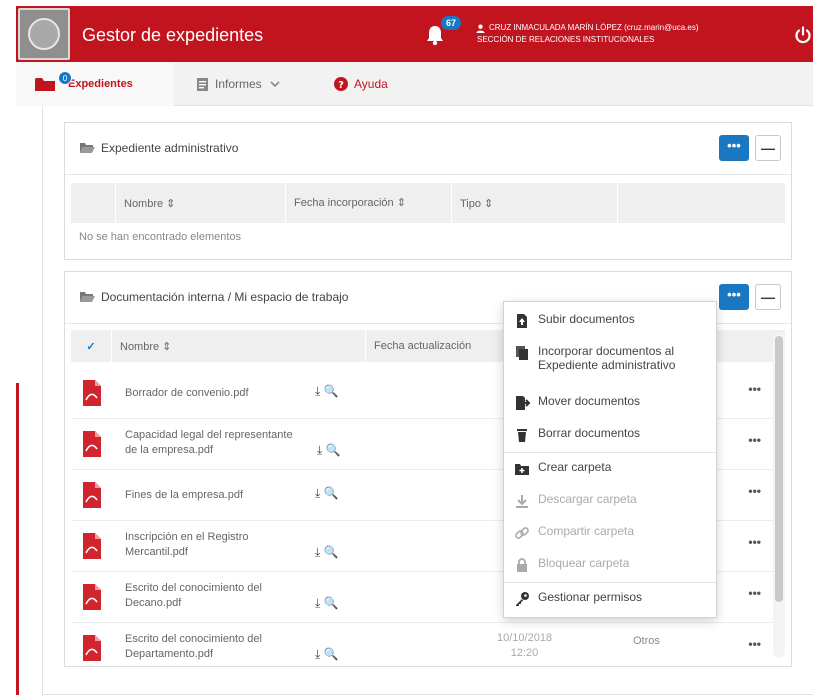 Image resolution: width=813 pixels, height=699 pixels. I want to click on power-icon, so click(803, 35).